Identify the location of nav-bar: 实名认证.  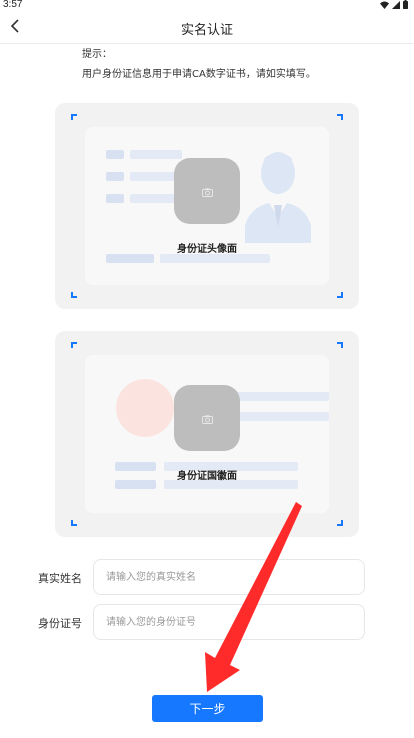
(207, 28).